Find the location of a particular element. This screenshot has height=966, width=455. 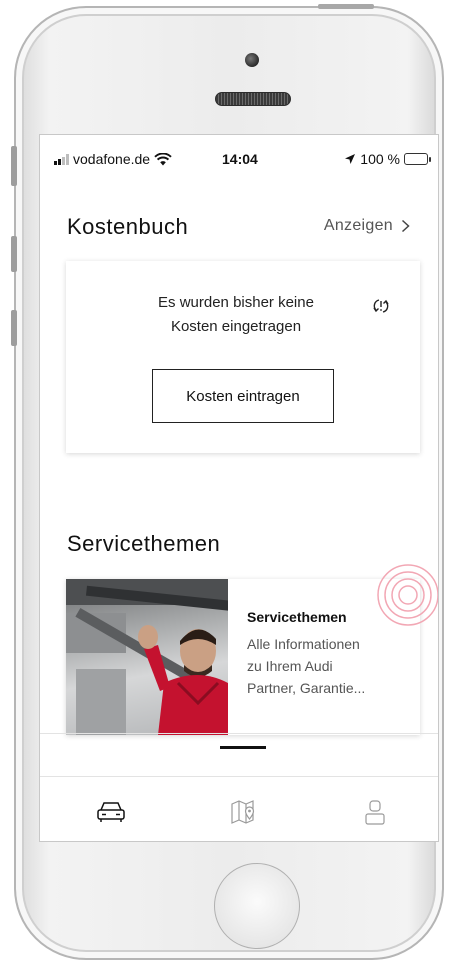

kostenbuch-show-label: Anzeigen is located at coordinates (358, 225).